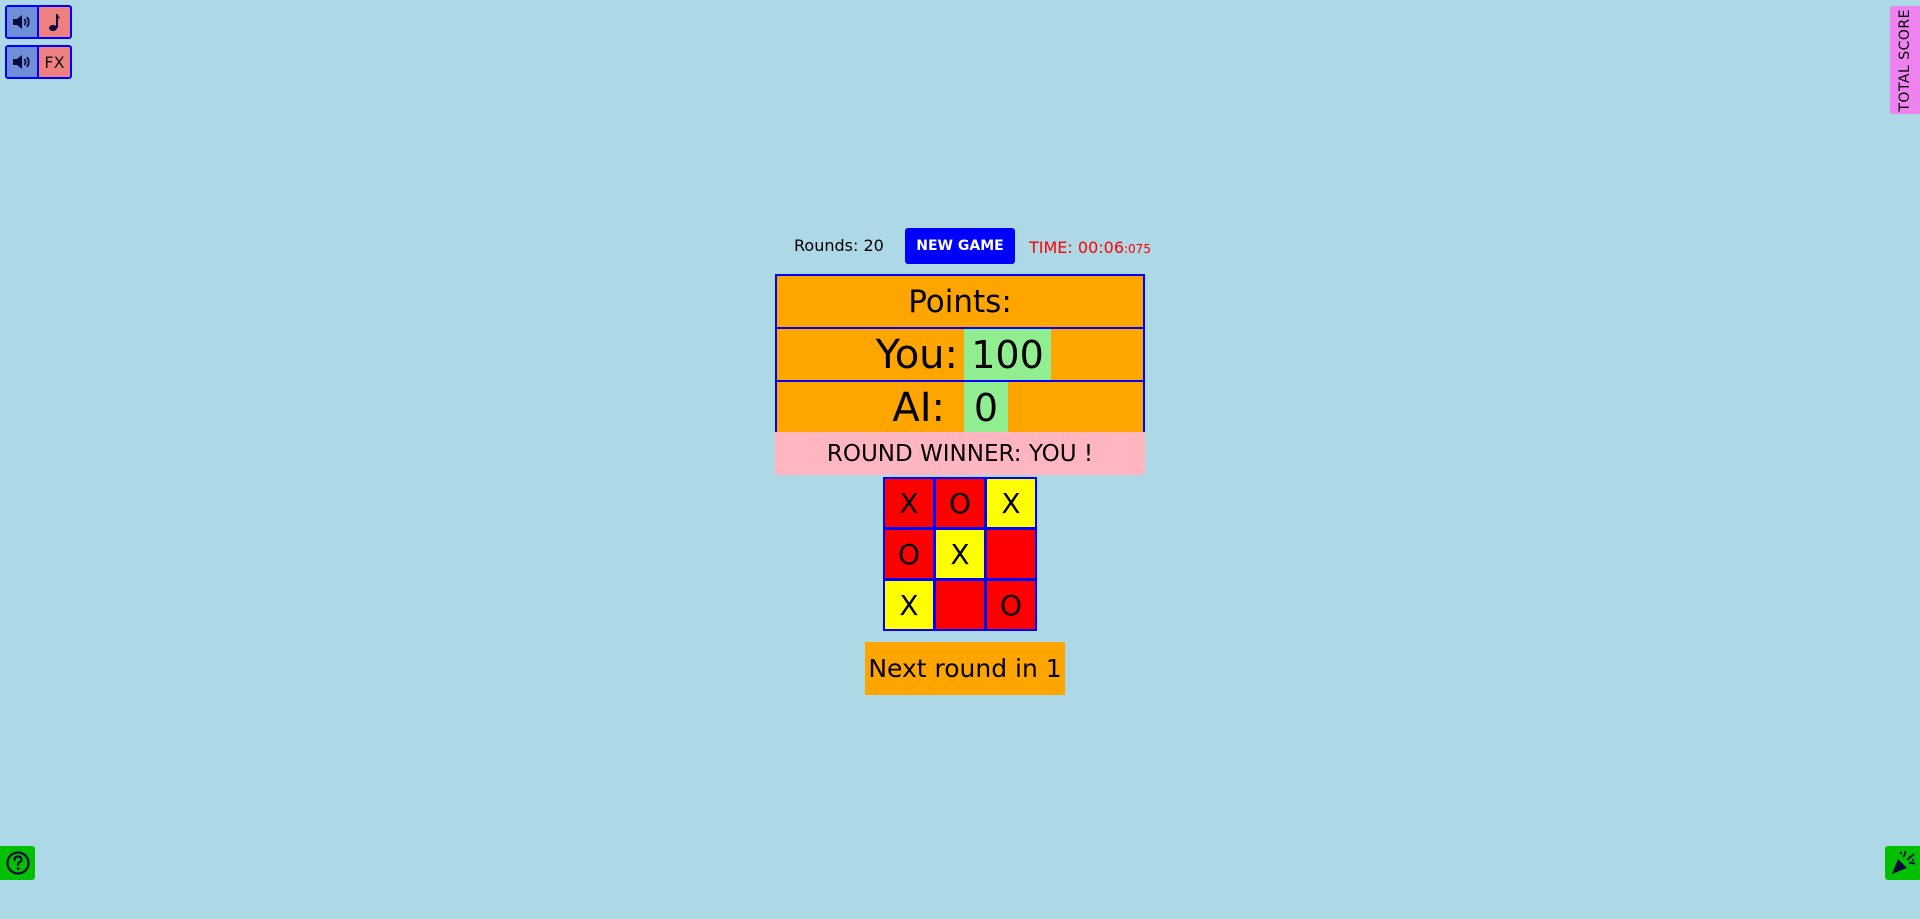  What do you see at coordinates (1076, 247) in the screenshot?
I see `timer-main: TIME: 00:06` at bounding box center [1076, 247].